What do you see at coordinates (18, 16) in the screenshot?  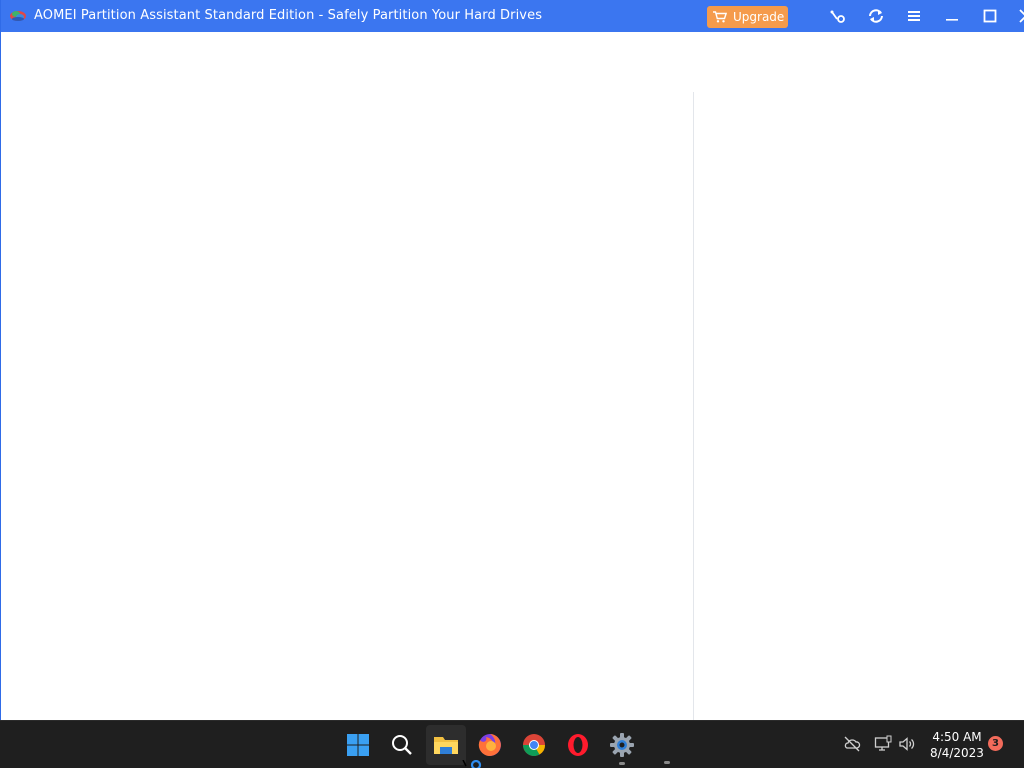 I see `aomei-logo-icon` at bounding box center [18, 16].